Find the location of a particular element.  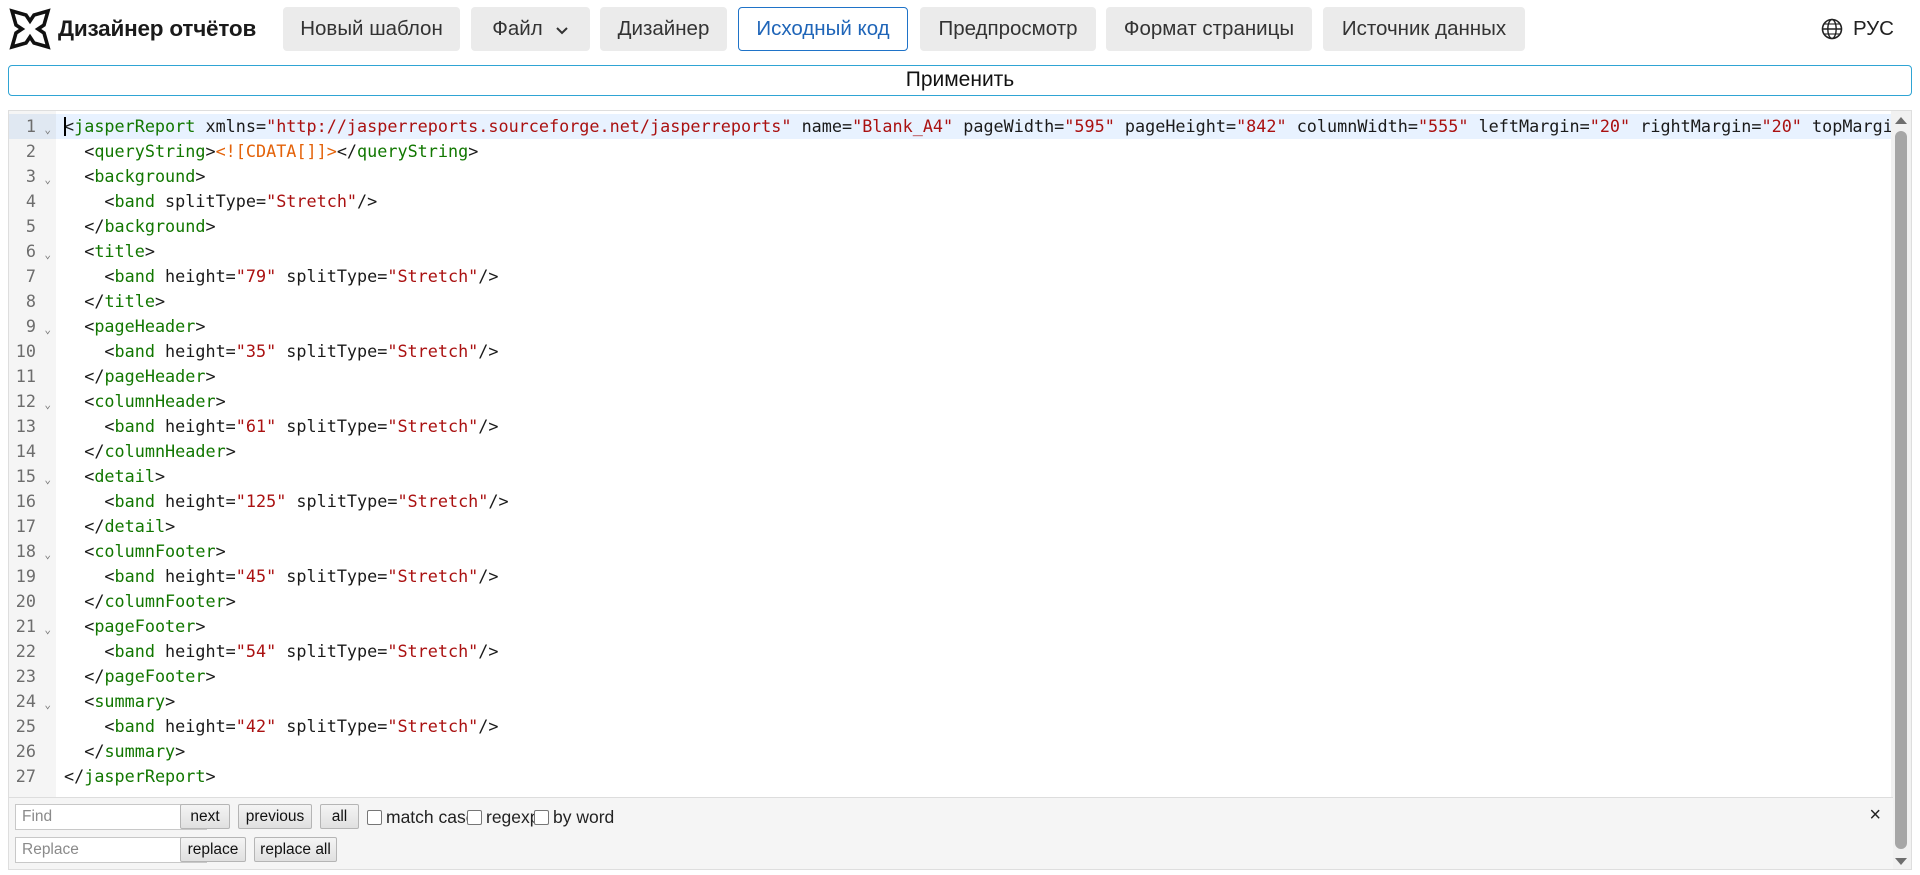

code-line: </columnFooter> is located at coordinates (974, 601).